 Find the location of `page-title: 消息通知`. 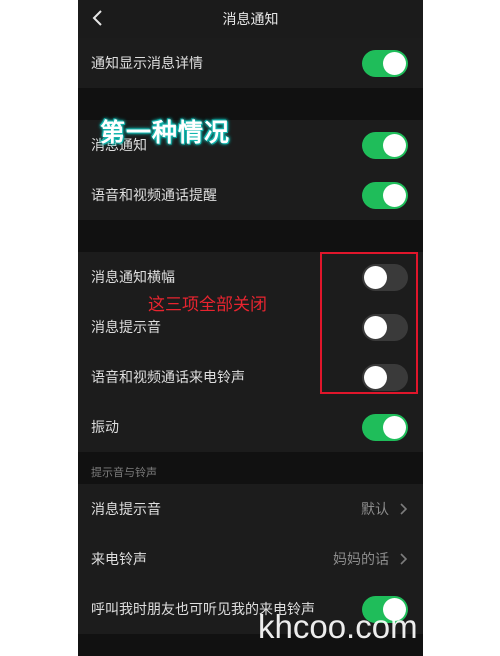

page-title: 消息通知 is located at coordinates (250, 20).